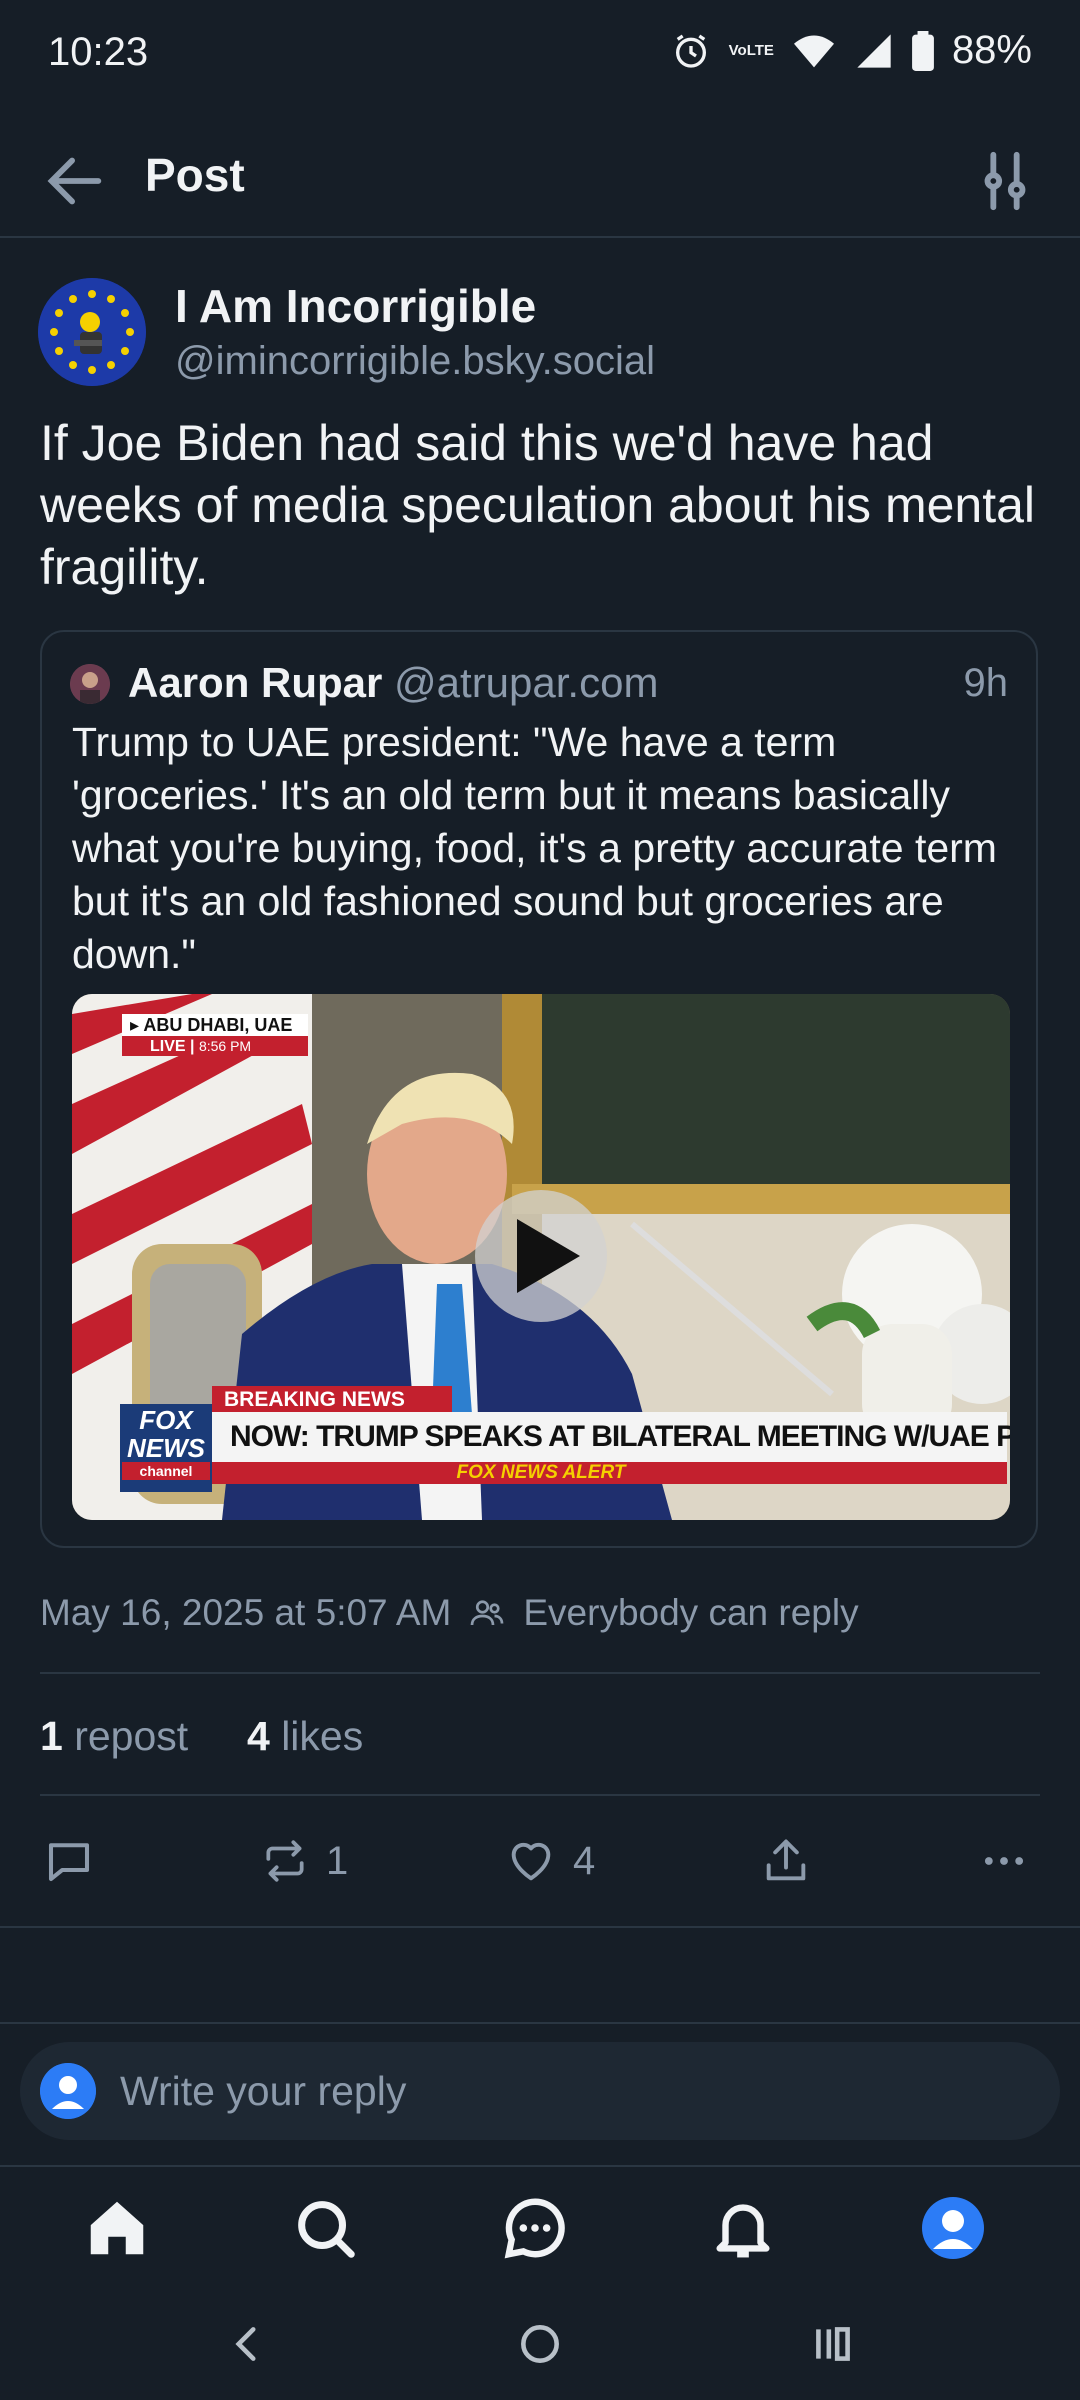 Image resolution: width=1080 pixels, height=2400 pixels. Describe the element at coordinates (166, 1443) in the screenshot. I see `fox-news-logo: FOX NEWS channel` at that location.